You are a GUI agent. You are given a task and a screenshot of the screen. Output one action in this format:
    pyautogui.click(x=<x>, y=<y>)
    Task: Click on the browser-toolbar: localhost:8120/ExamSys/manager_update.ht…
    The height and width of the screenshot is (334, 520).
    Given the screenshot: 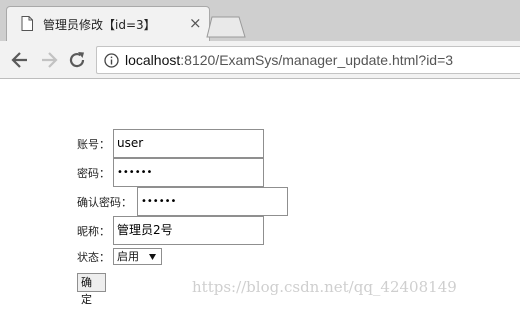 What is the action you would take?
    pyautogui.click(x=260, y=60)
    